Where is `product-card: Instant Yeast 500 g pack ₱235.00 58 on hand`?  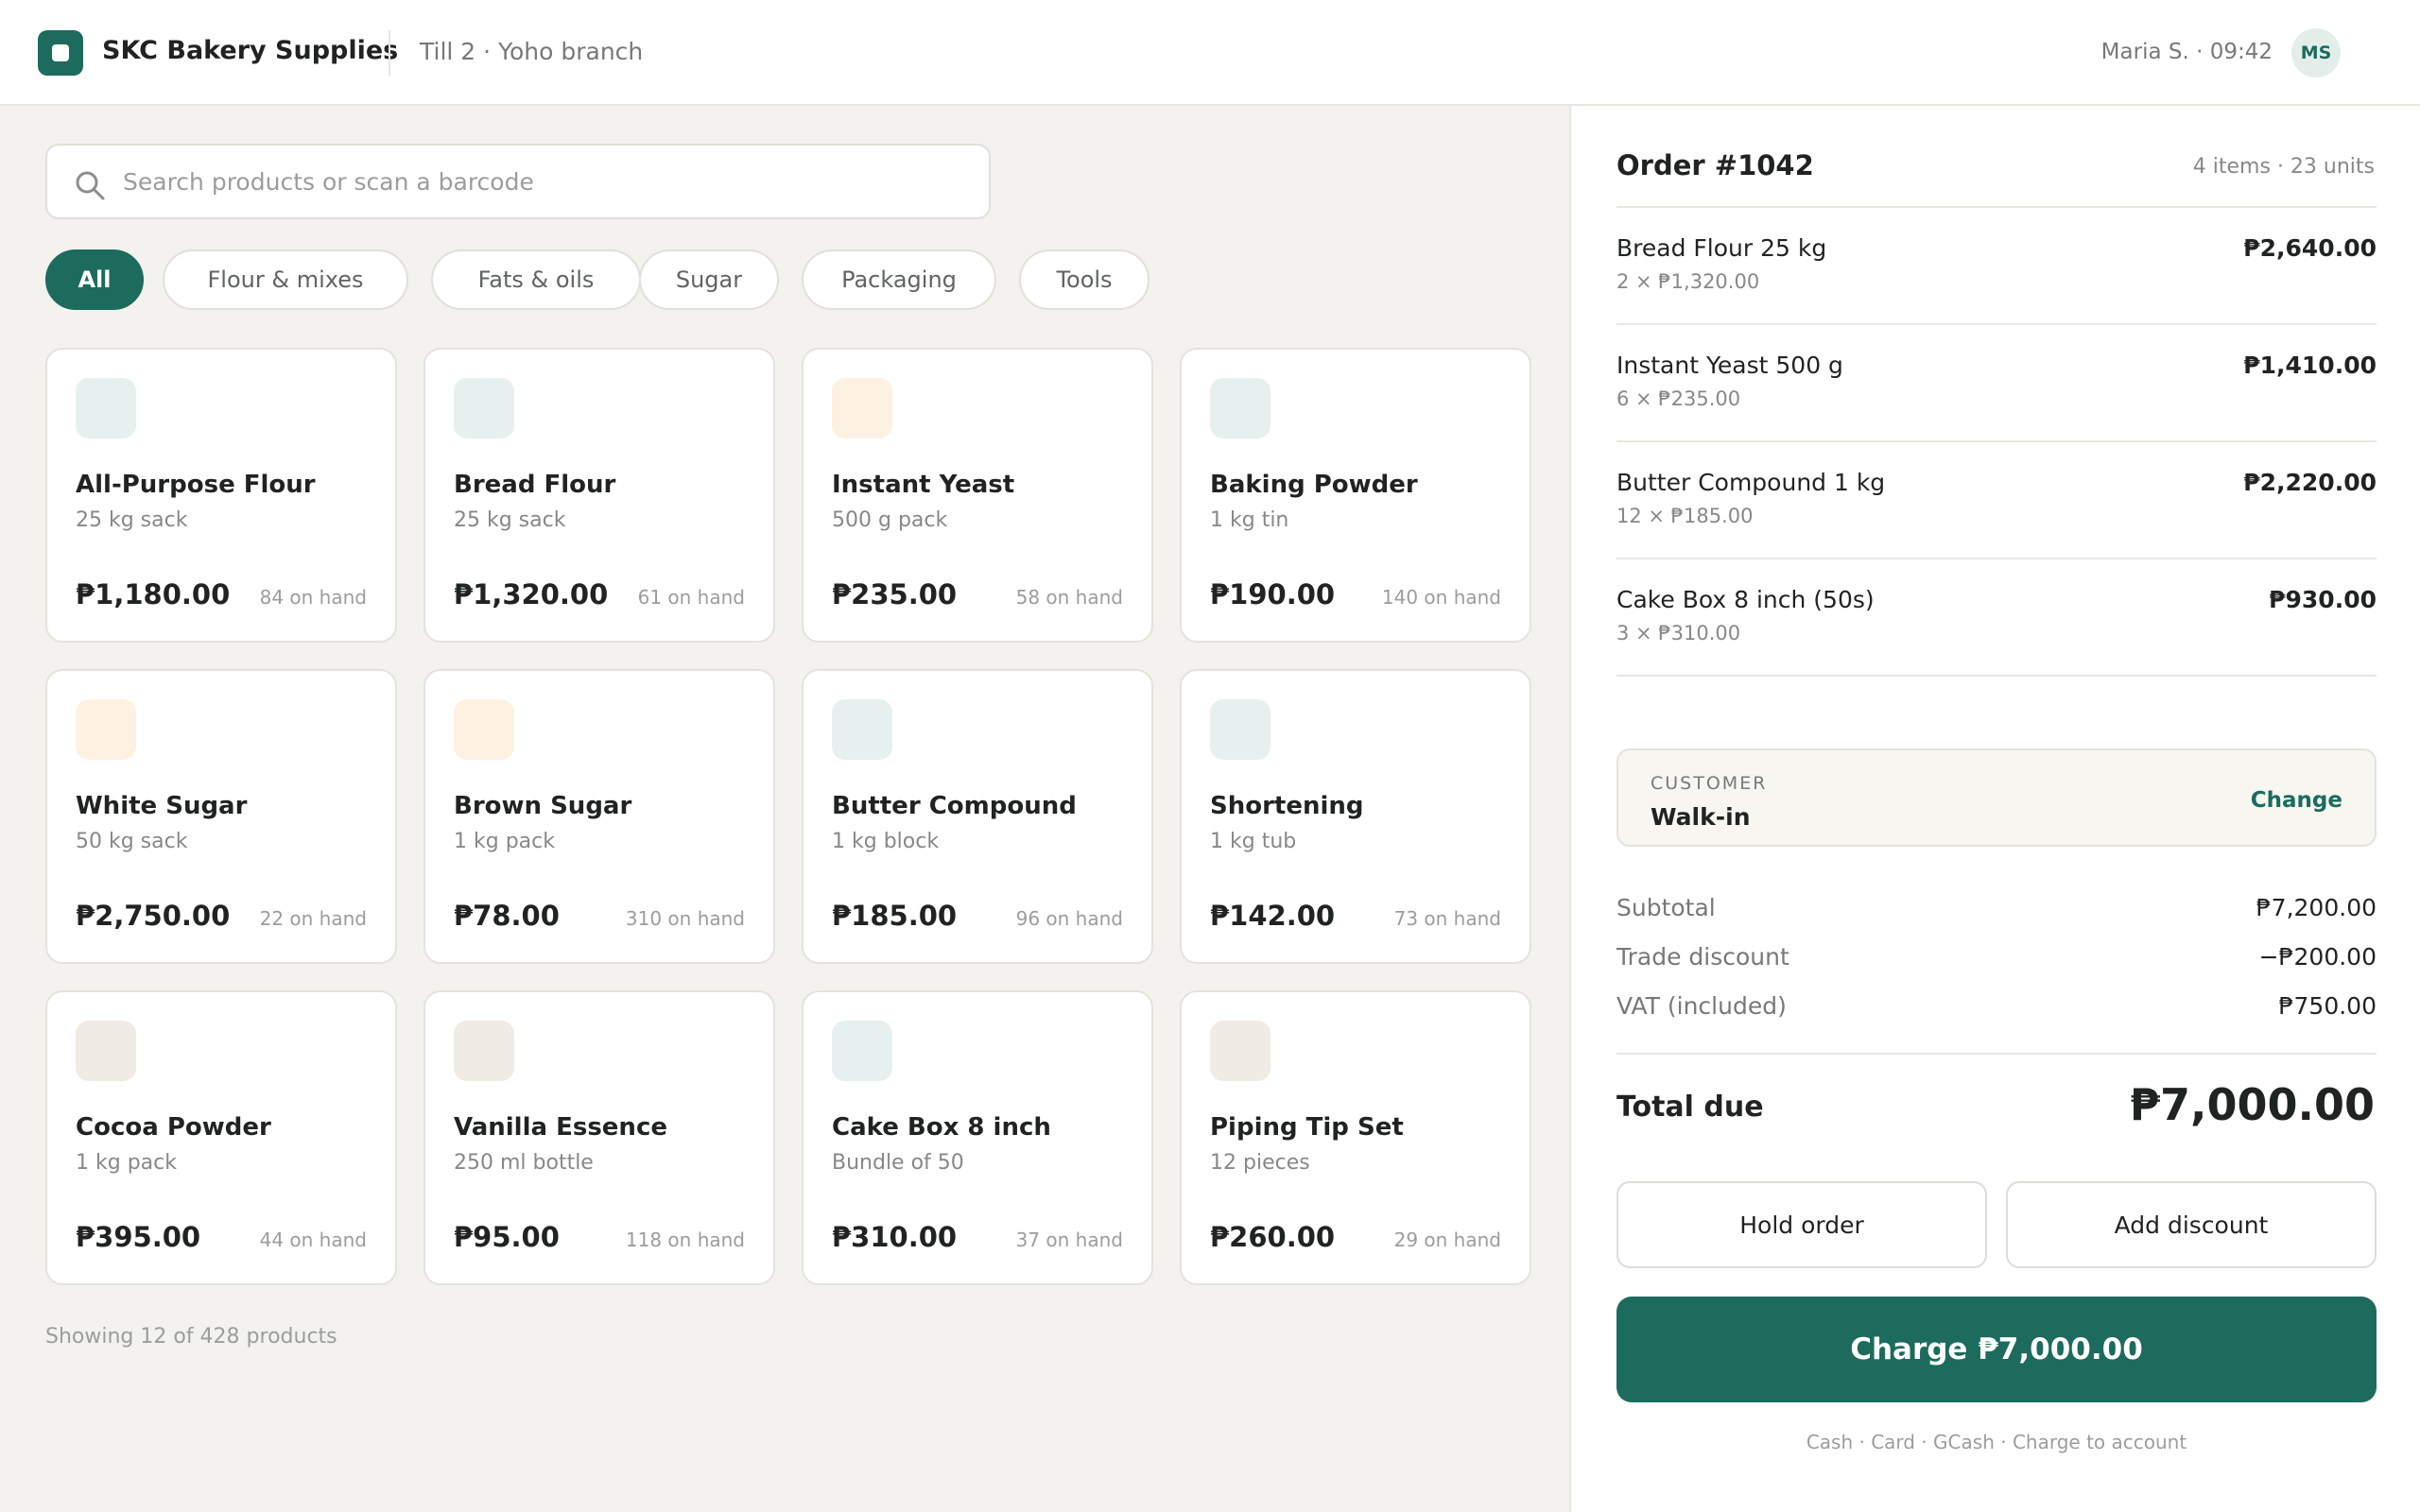
product-card: Instant Yeast 500 g pack ₱235.00 58 on hand is located at coordinates (977, 495).